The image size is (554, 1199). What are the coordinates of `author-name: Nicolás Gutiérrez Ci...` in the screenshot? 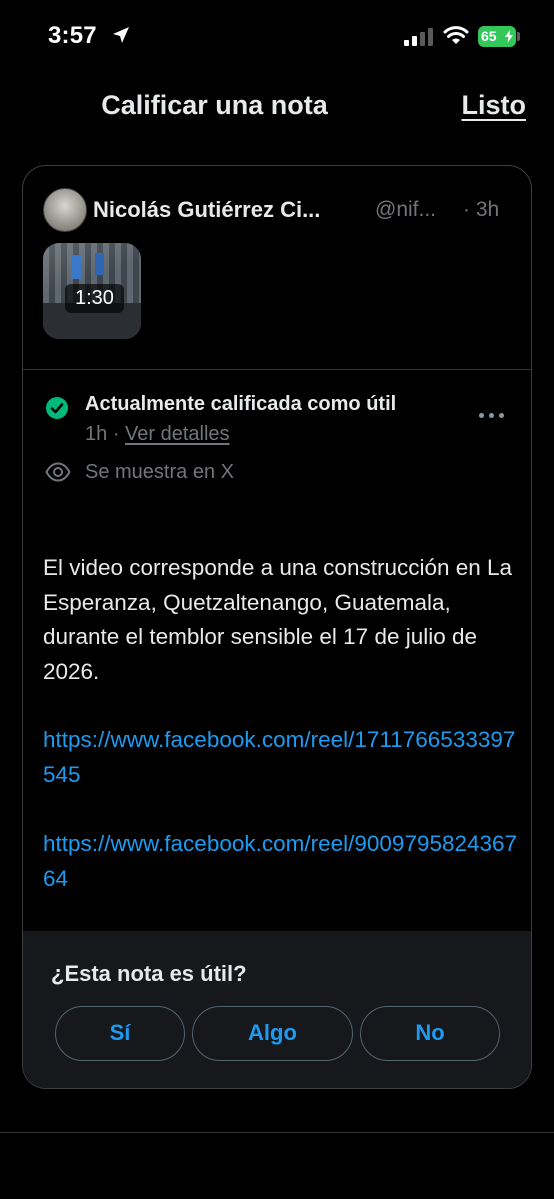 It's located at (207, 209).